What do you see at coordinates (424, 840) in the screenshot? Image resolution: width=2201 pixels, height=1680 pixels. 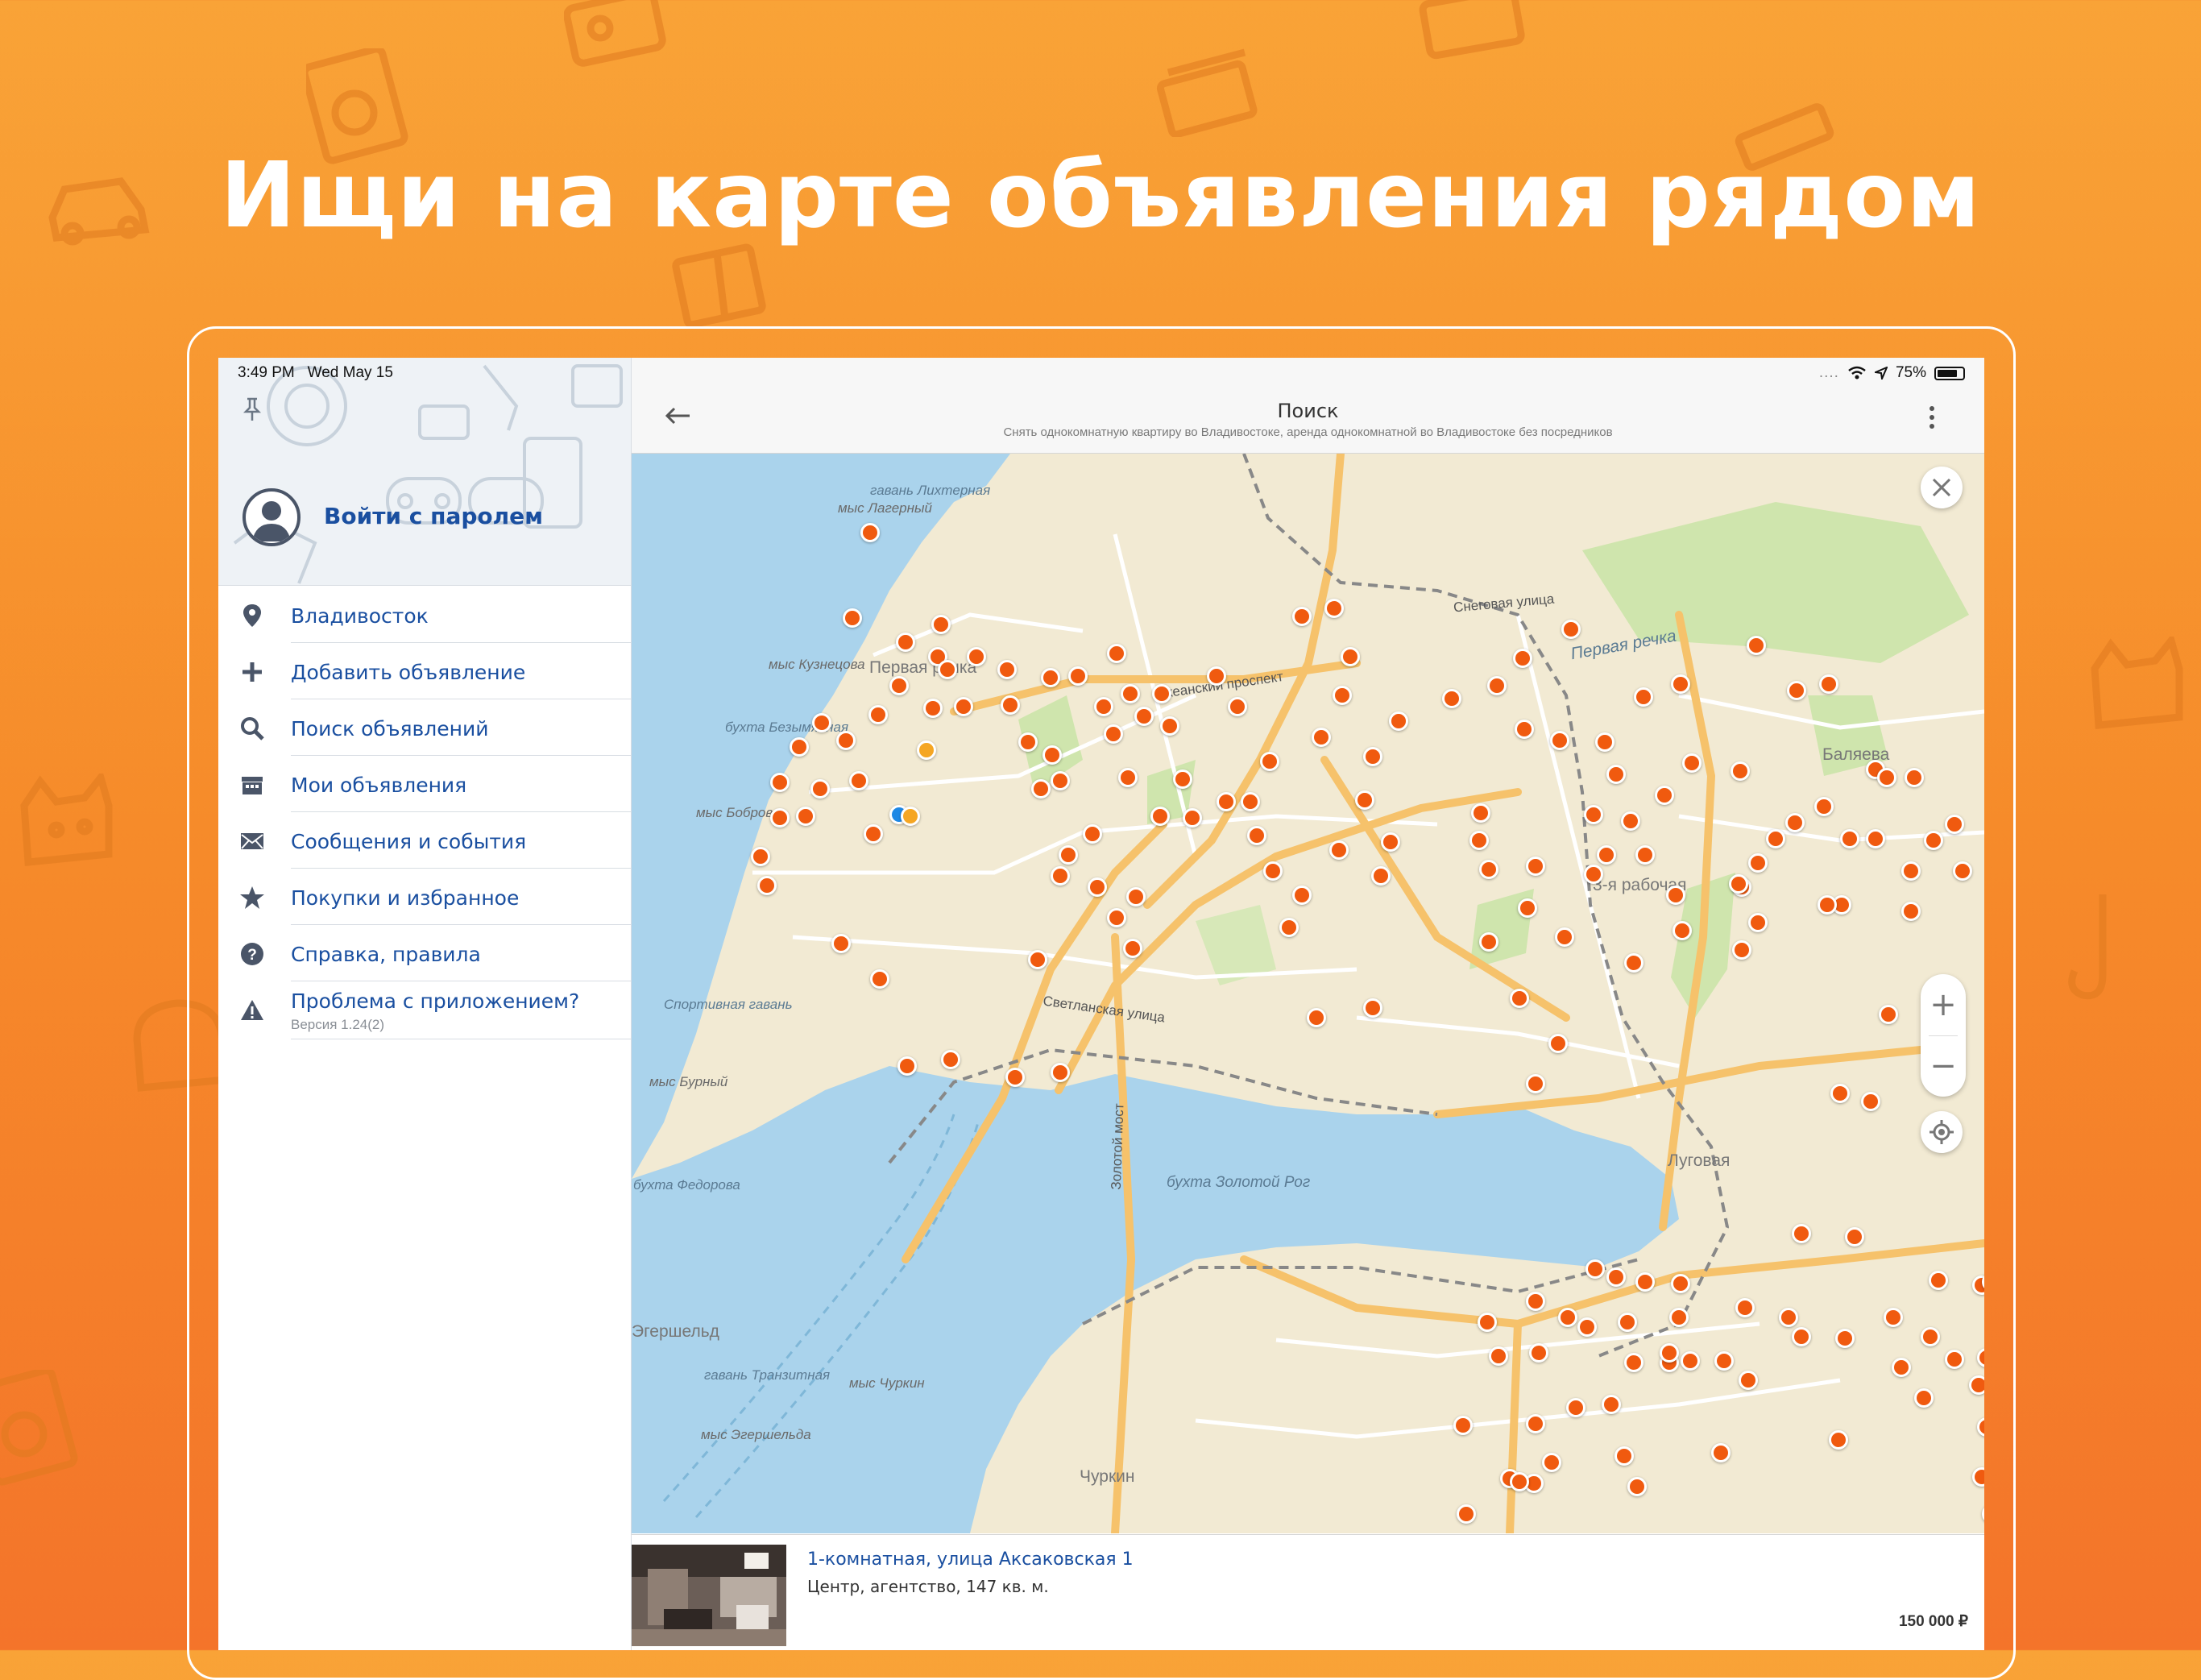 I see `sidebar-item-messages: Сообщения и события` at bounding box center [424, 840].